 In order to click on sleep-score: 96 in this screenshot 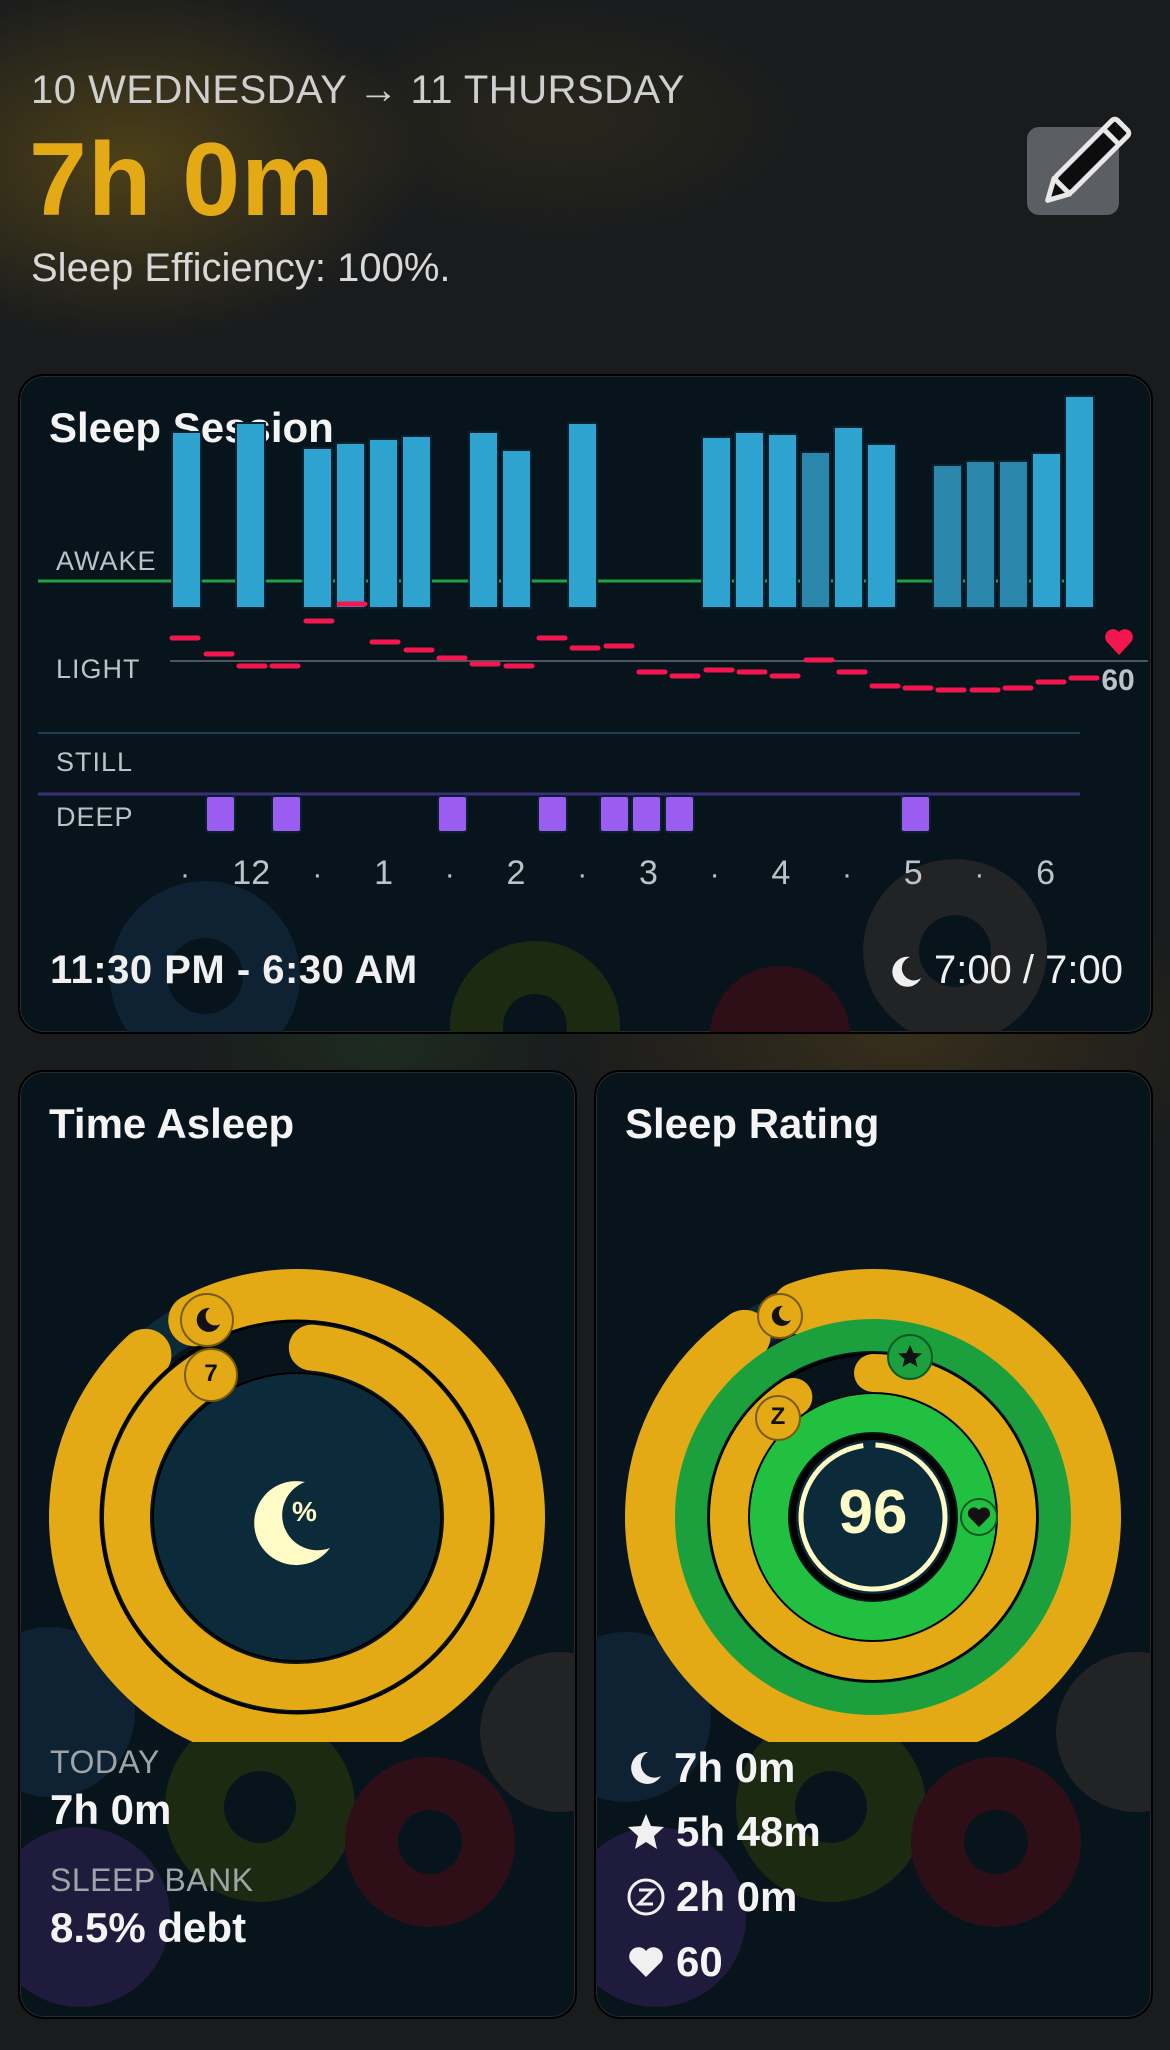, I will do `click(873, 1512)`.